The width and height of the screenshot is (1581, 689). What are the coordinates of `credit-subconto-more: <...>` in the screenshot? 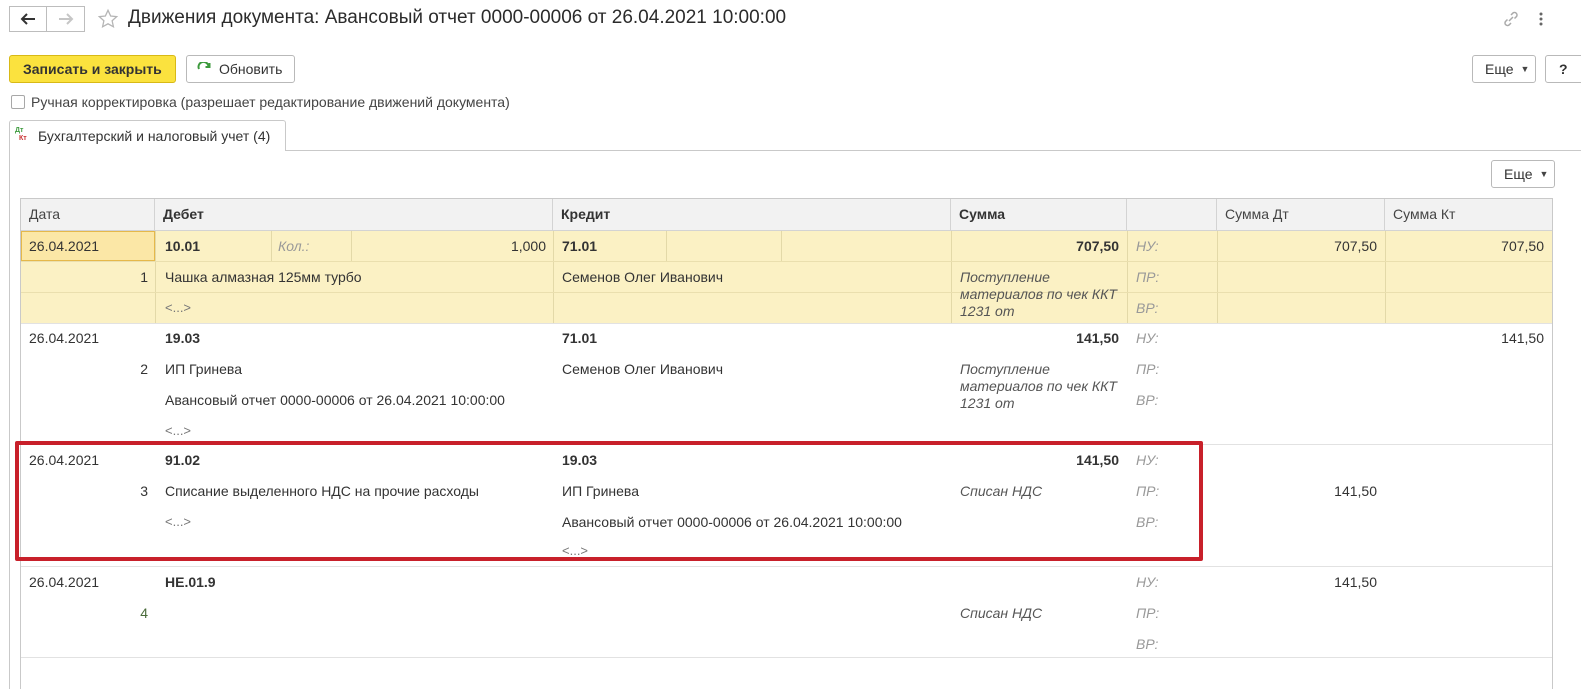 It's located at (575, 550).